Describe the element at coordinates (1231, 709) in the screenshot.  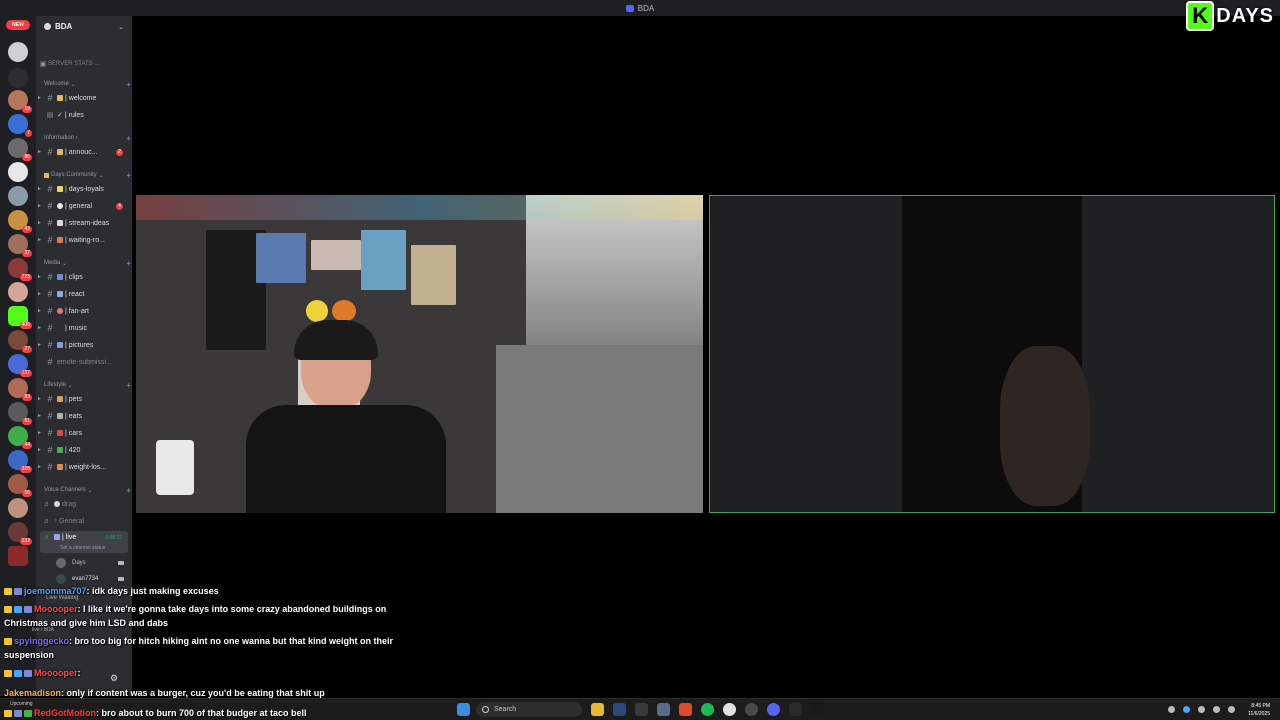
I see `wifi-icon` at that location.